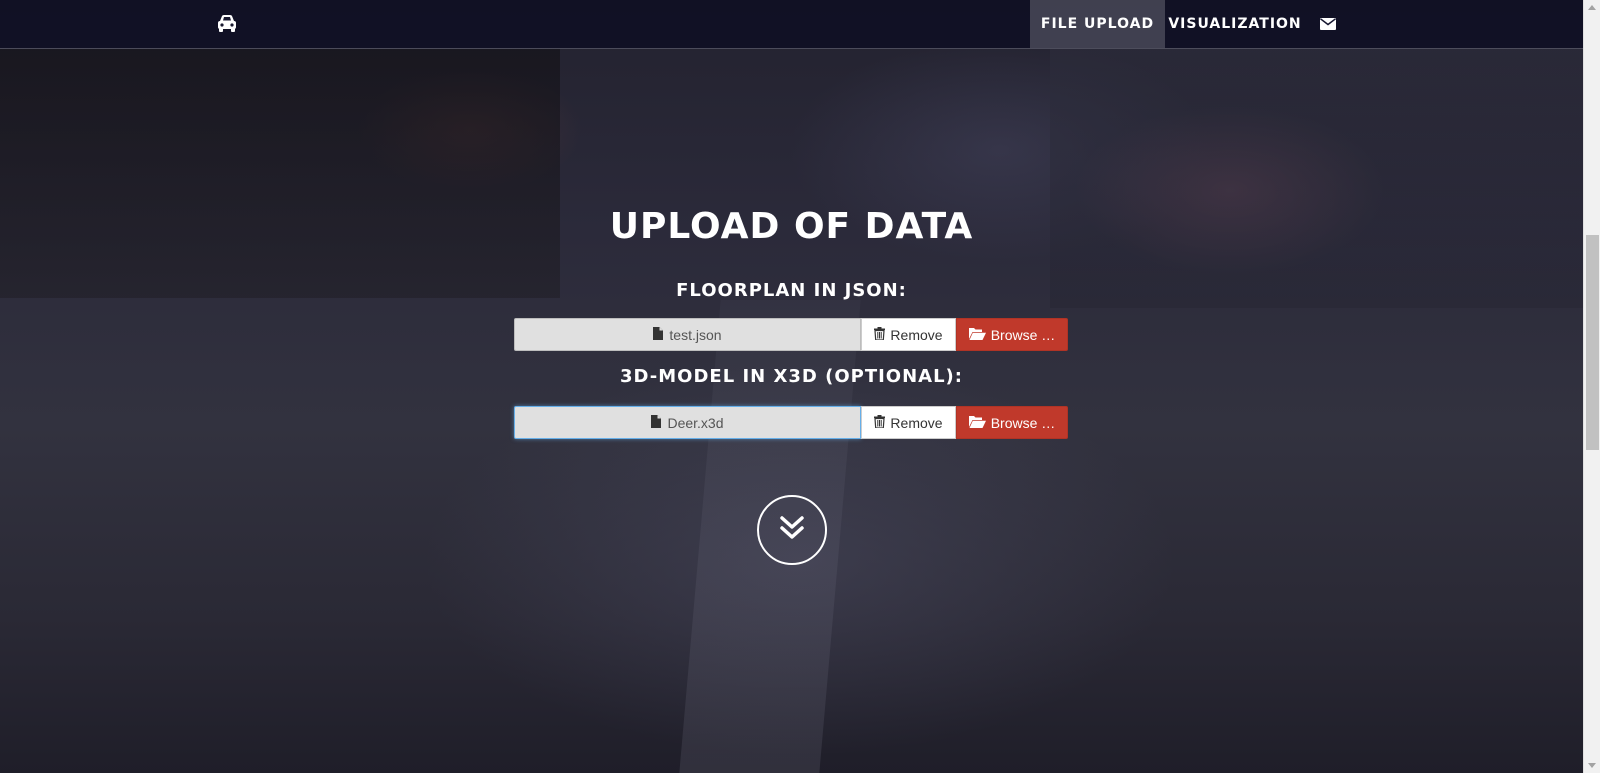 Image resolution: width=1600 pixels, height=773 pixels. Describe the element at coordinates (916, 334) in the screenshot. I see `floorplan-remove-label: Remove` at that location.